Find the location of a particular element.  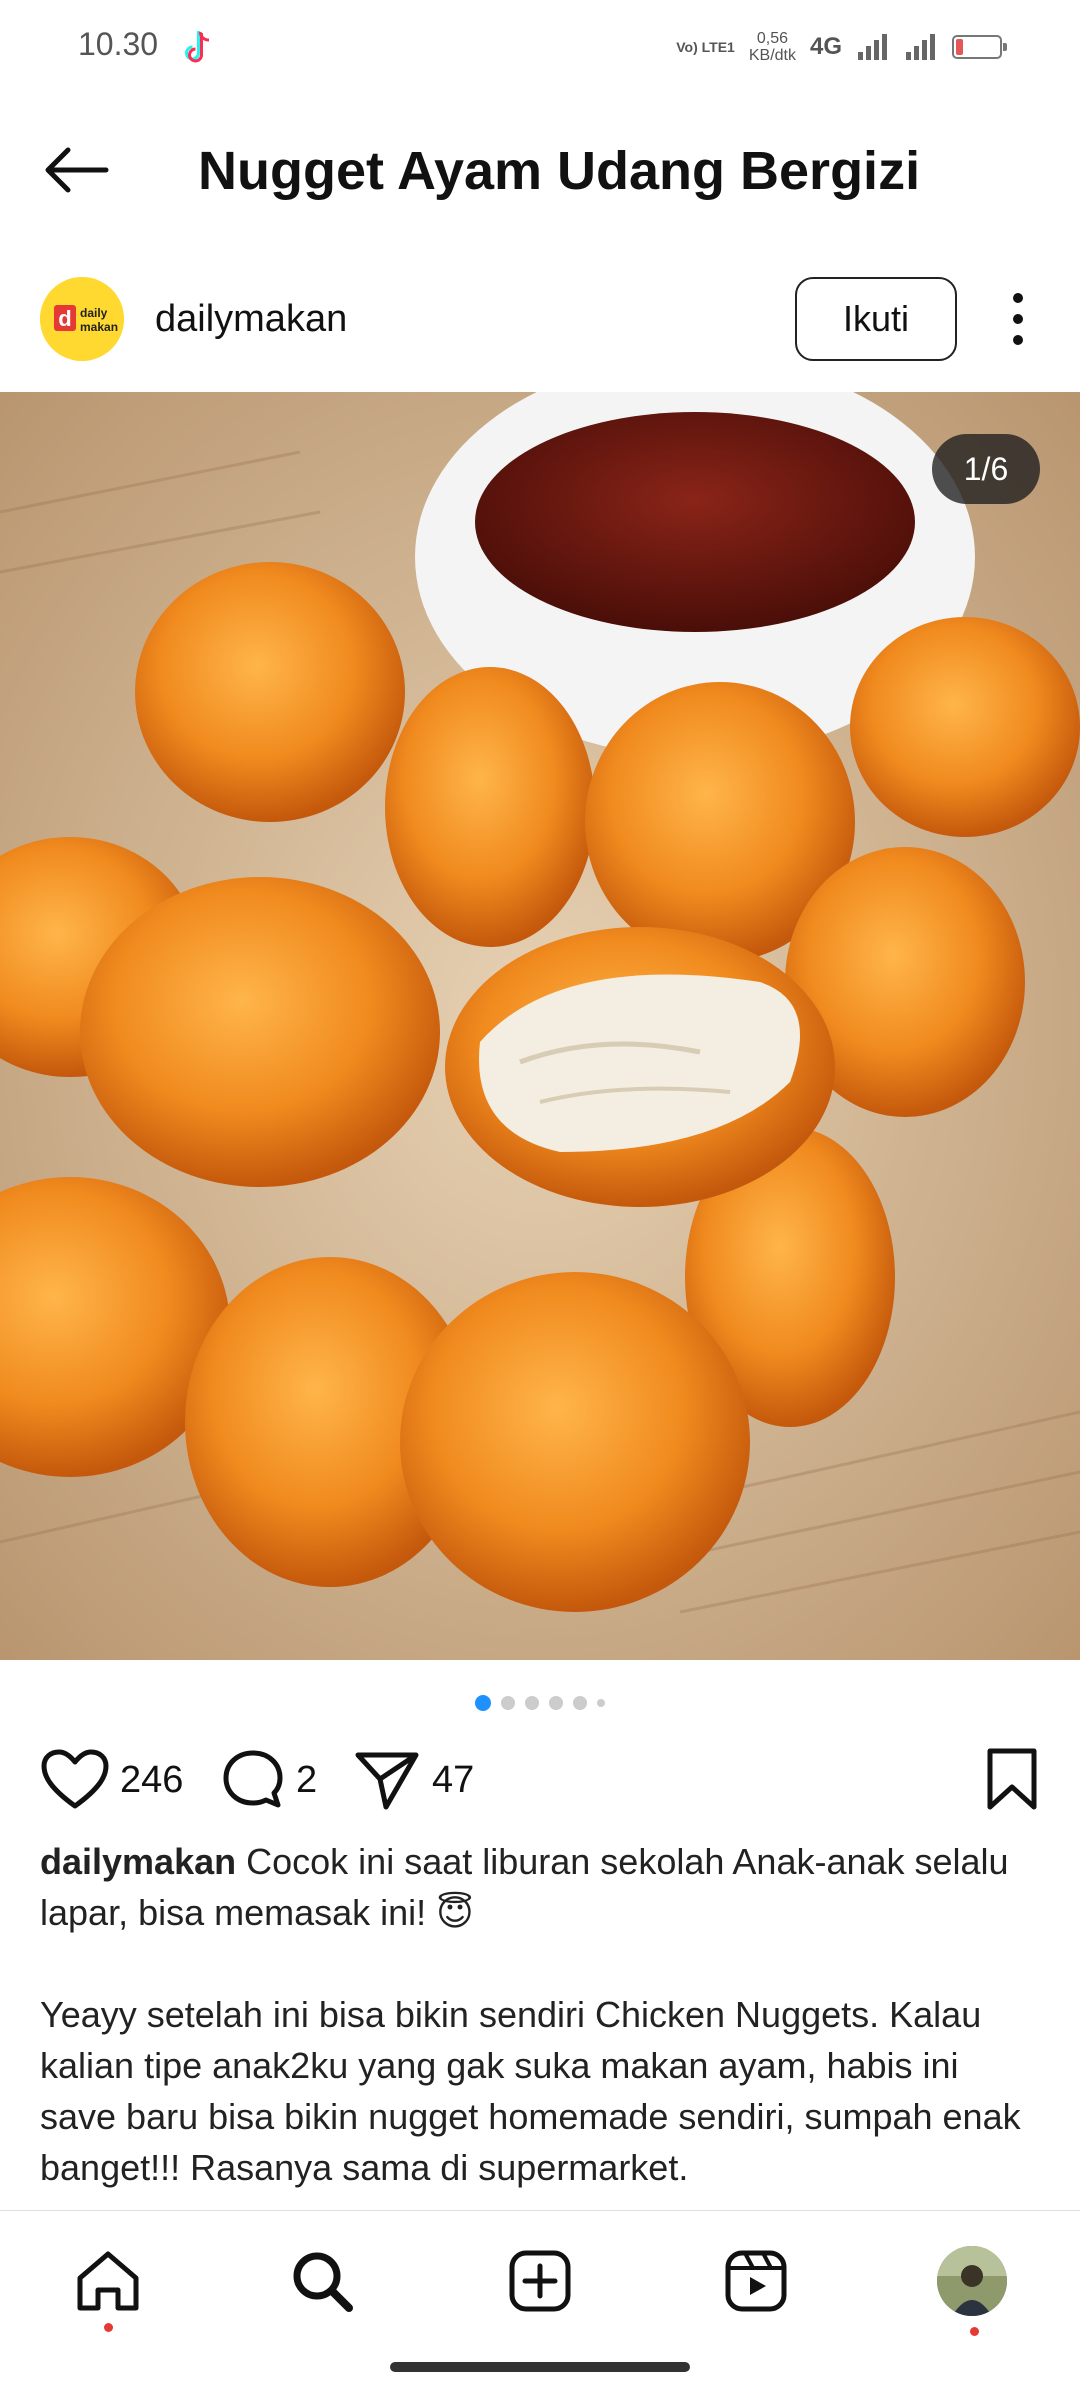

tiktok-icon is located at coordinates (197, 47).